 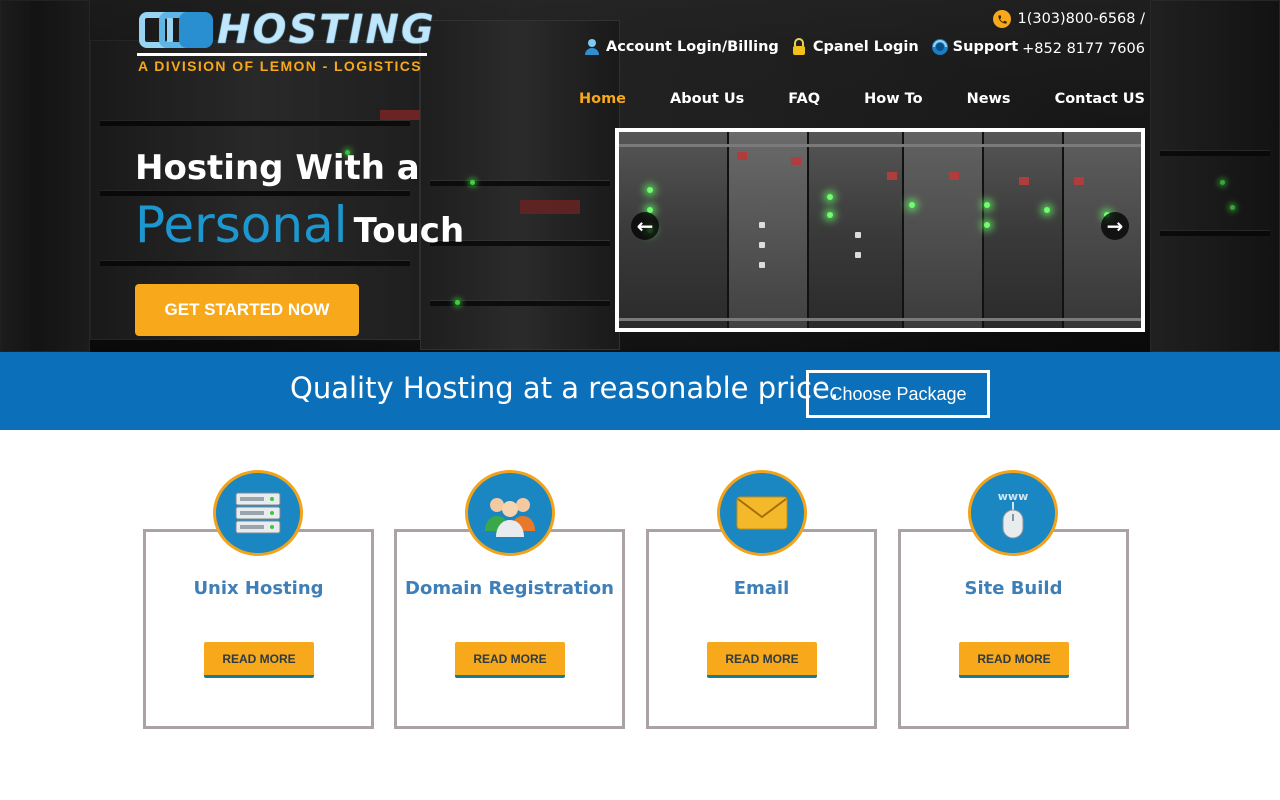 What do you see at coordinates (1013, 588) in the screenshot?
I see `service-title-site-build: Site Build` at bounding box center [1013, 588].